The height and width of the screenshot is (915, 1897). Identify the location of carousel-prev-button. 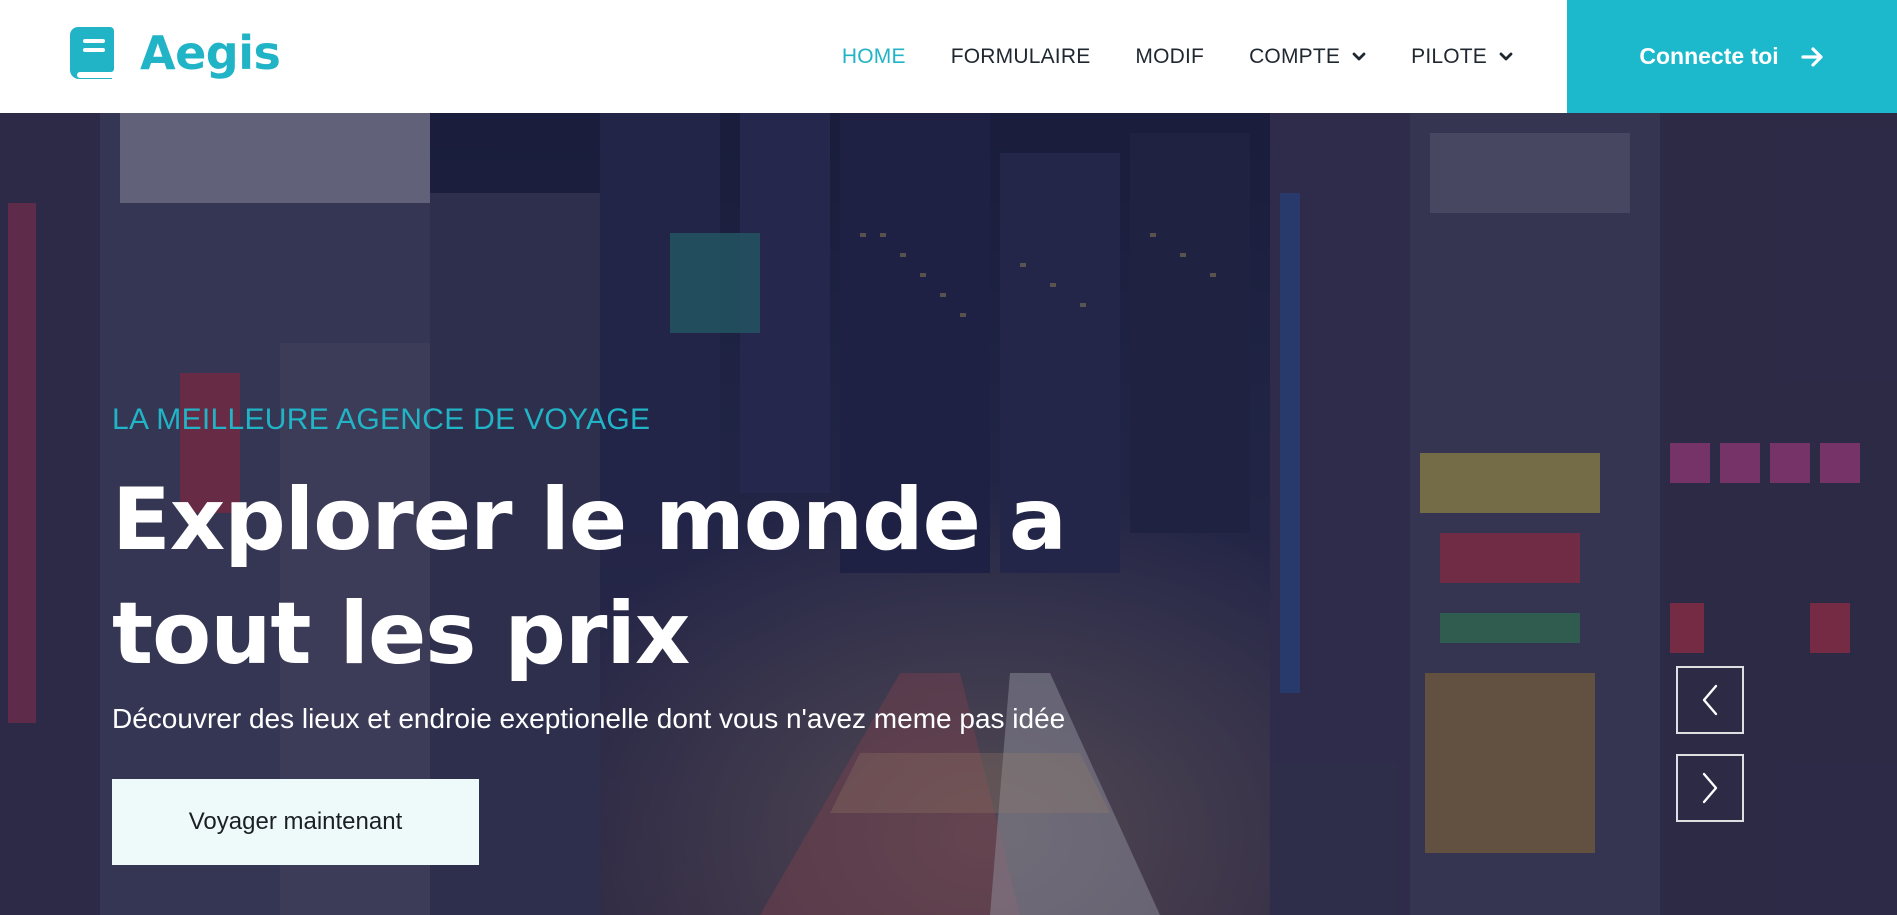
(1710, 700).